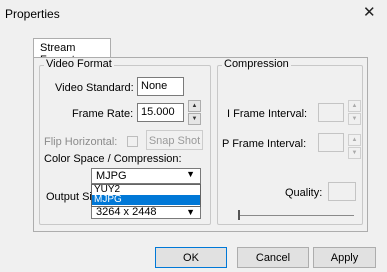  Describe the element at coordinates (111, 176) in the screenshot. I see `color-space-selected: MJPG` at that location.